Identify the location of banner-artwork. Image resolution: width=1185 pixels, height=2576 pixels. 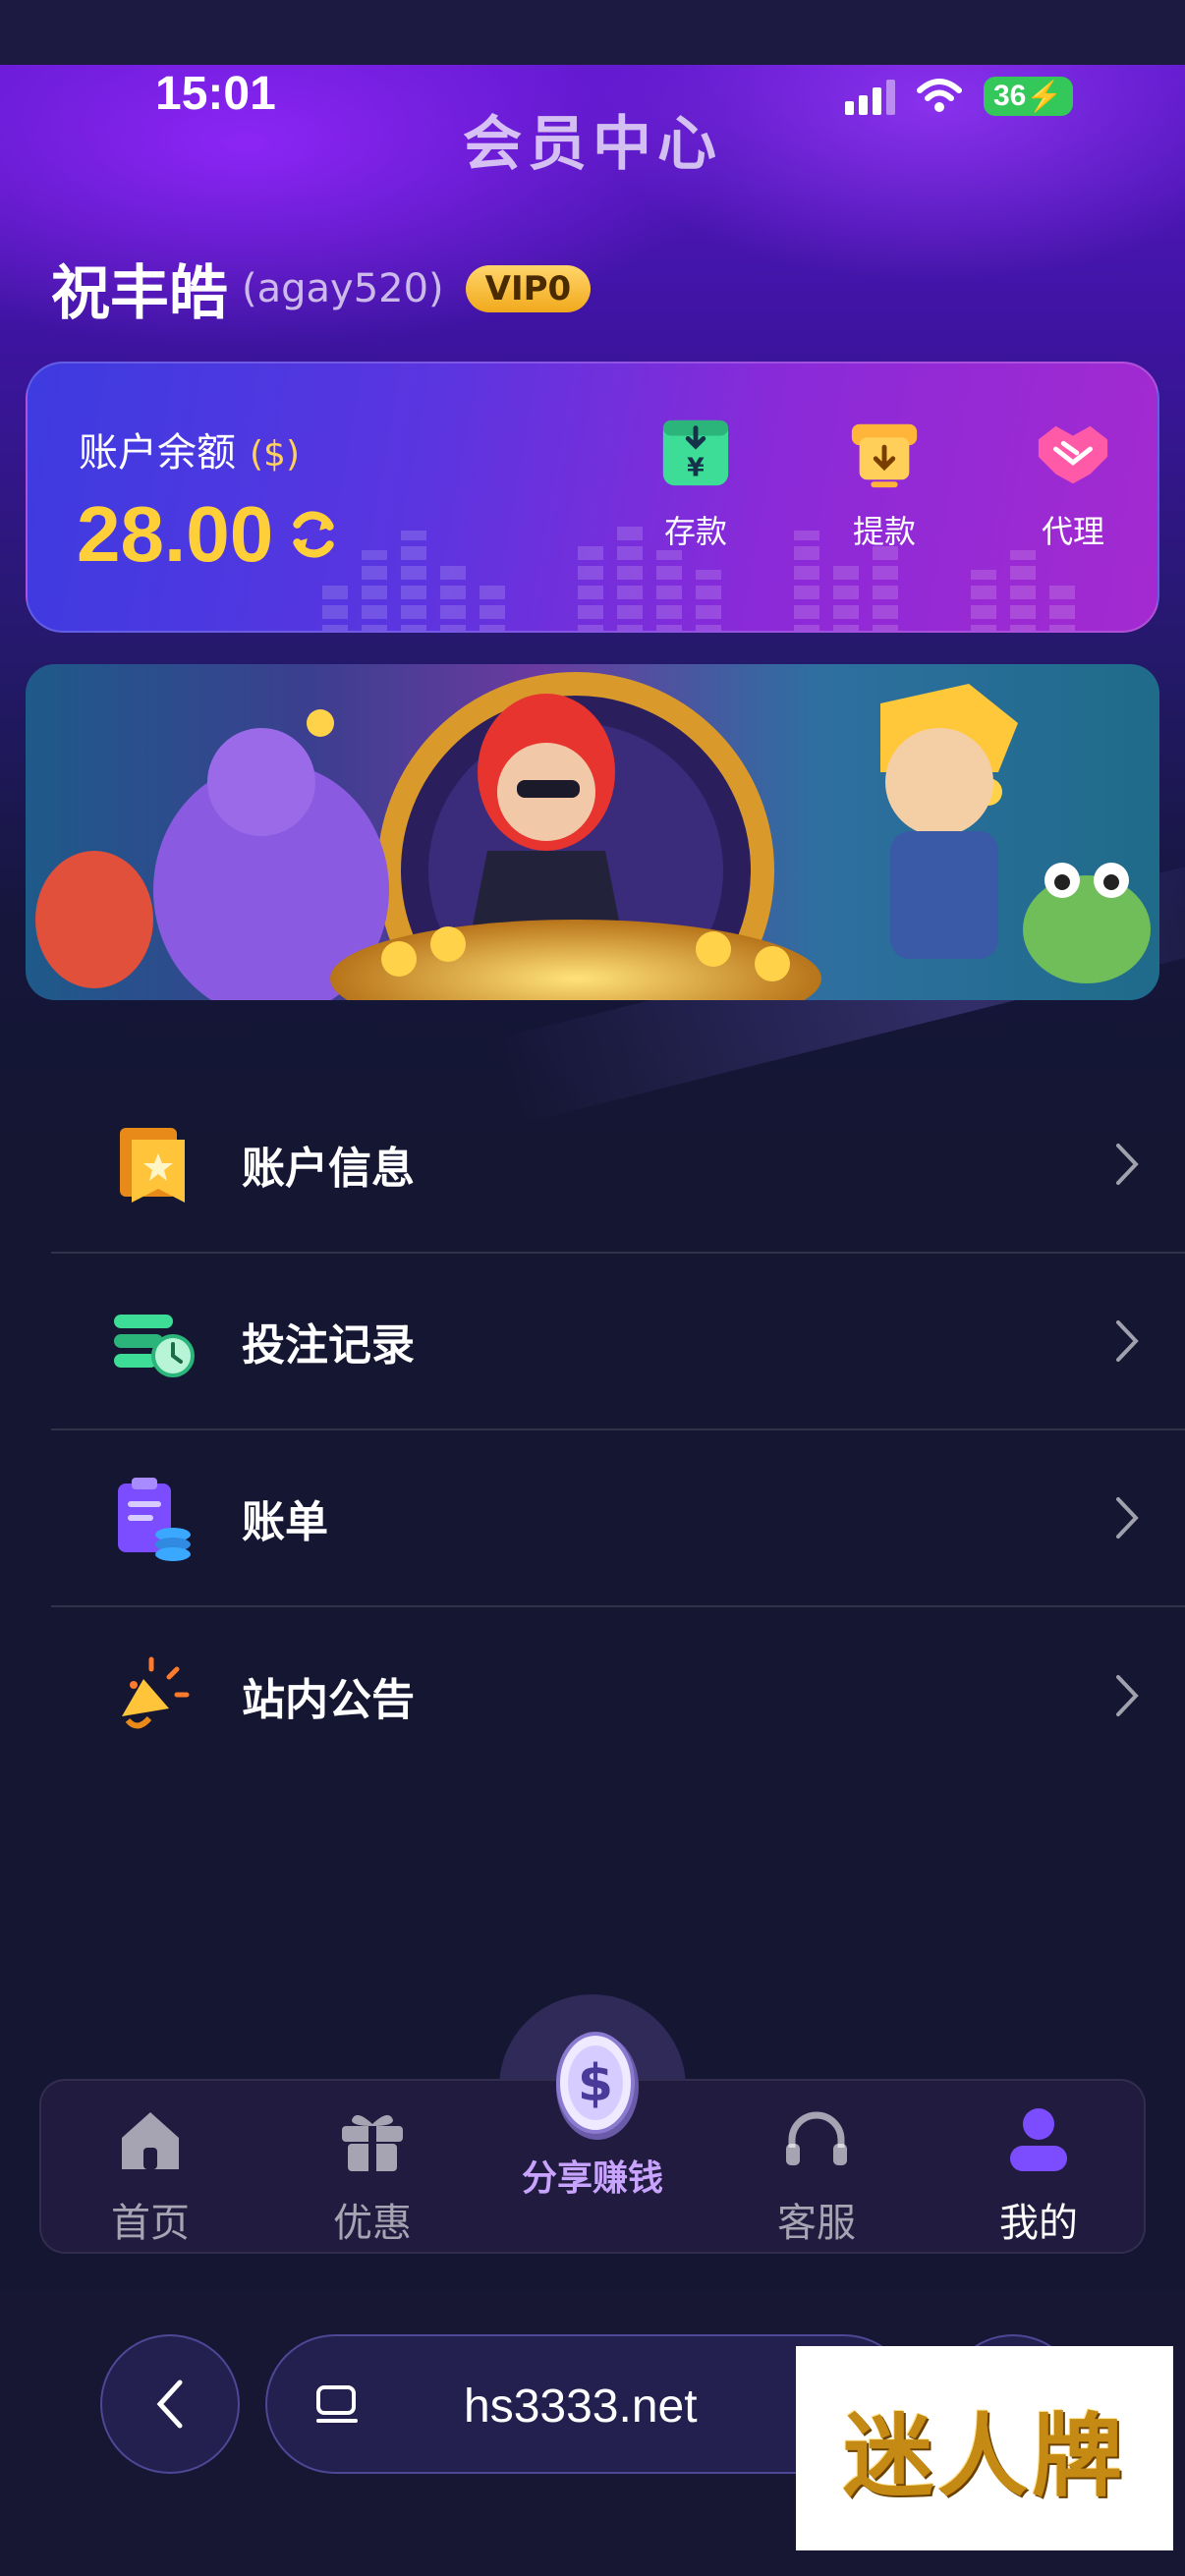
(593, 836).